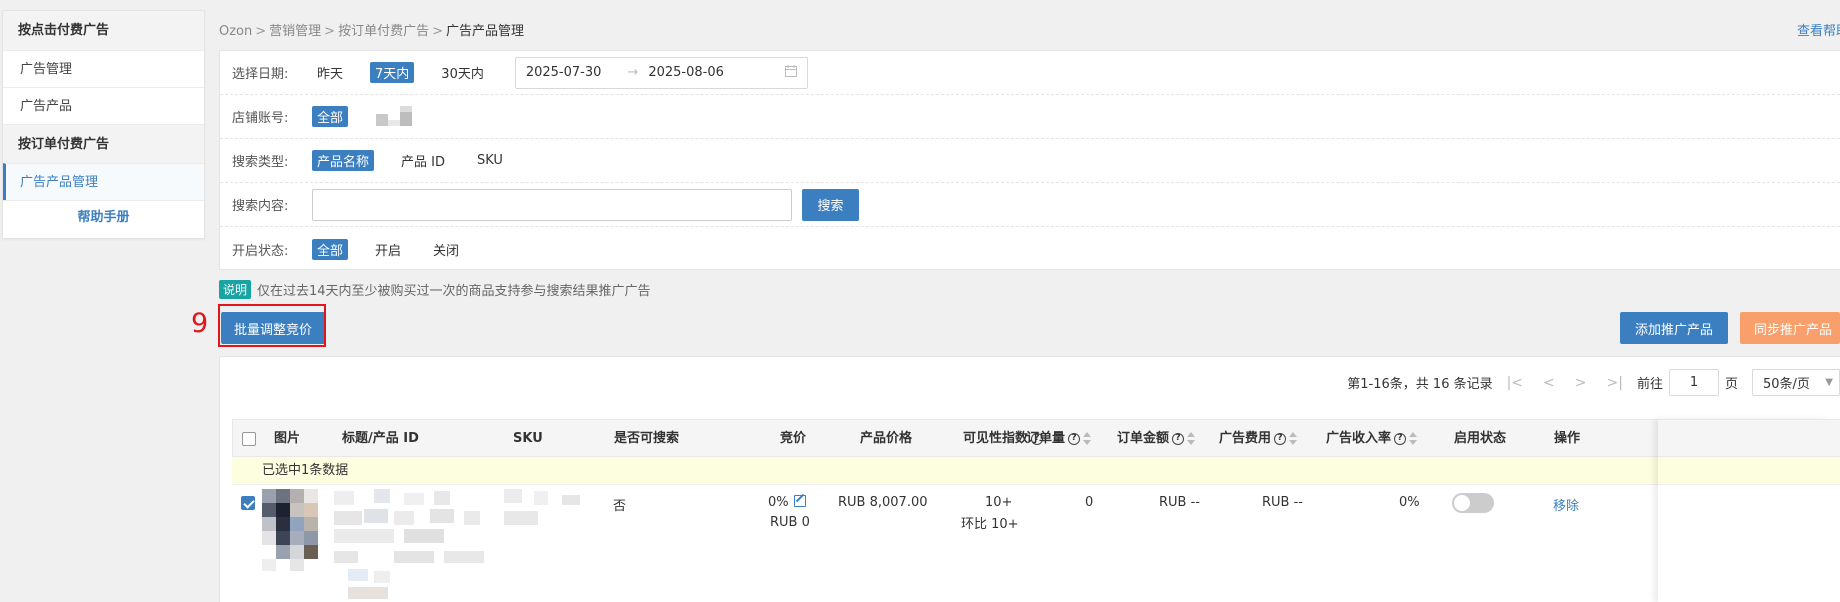  I want to click on goto-page-input: 1, so click(1693, 382).